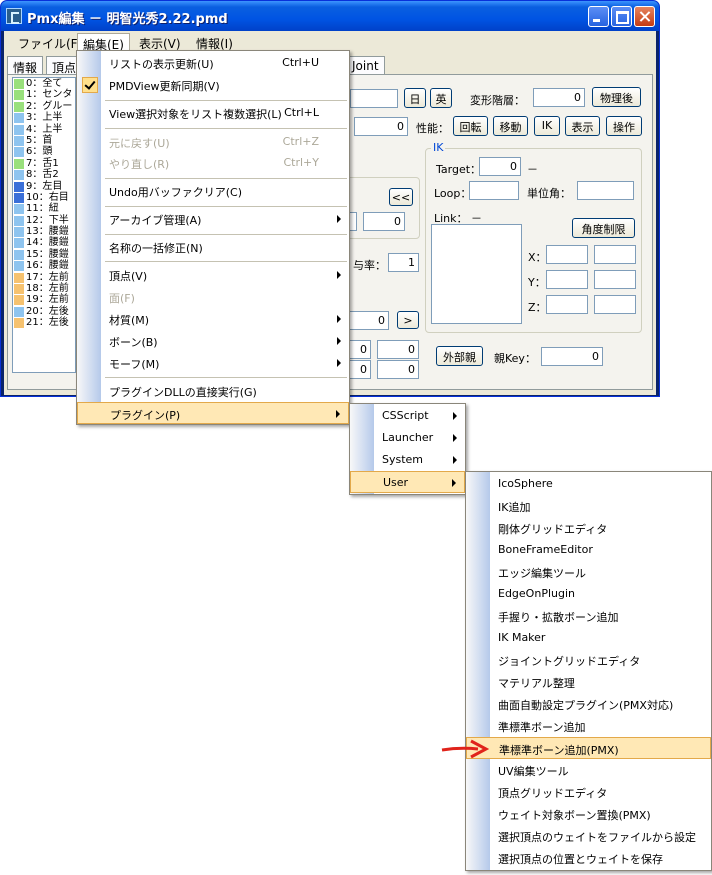 The width and height of the screenshot is (712, 875). I want to click on menu-item-user-plugin: 剛体グリッドエディタ, so click(588, 528).